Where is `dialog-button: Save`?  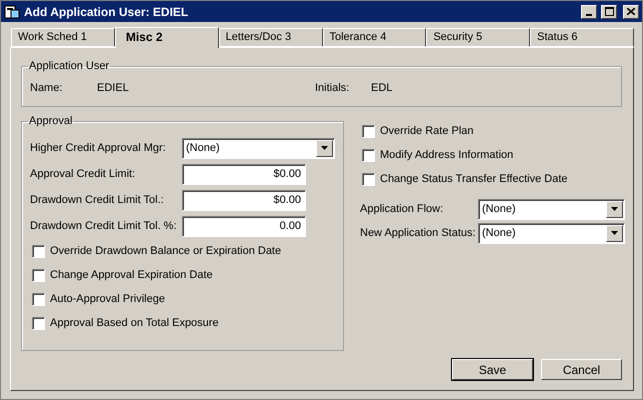
dialog-button: Save is located at coordinates (492, 369).